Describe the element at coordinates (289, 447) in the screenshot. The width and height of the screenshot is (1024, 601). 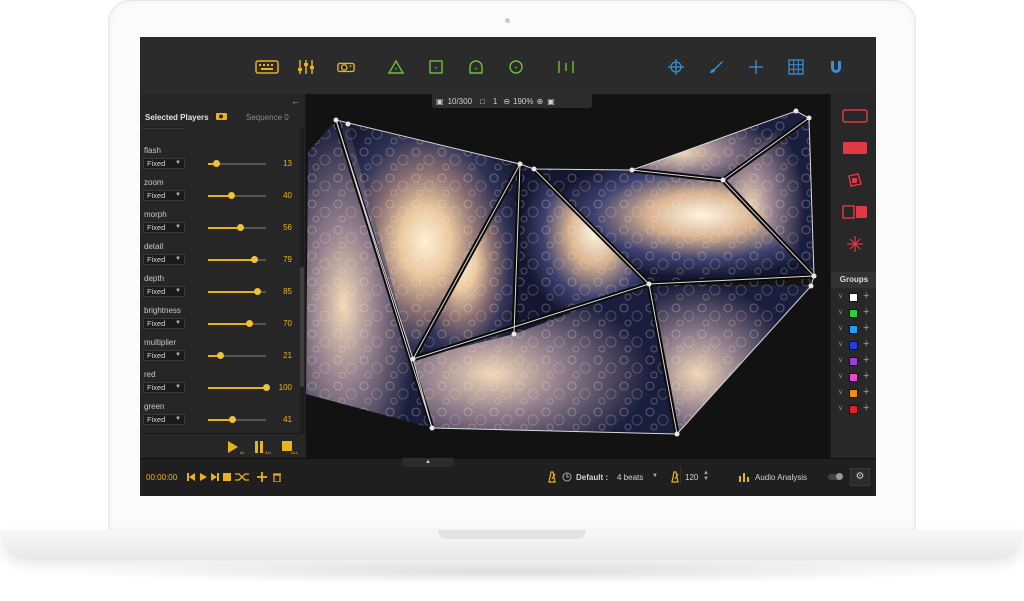
I see `stop-all-icon: ALL` at that location.